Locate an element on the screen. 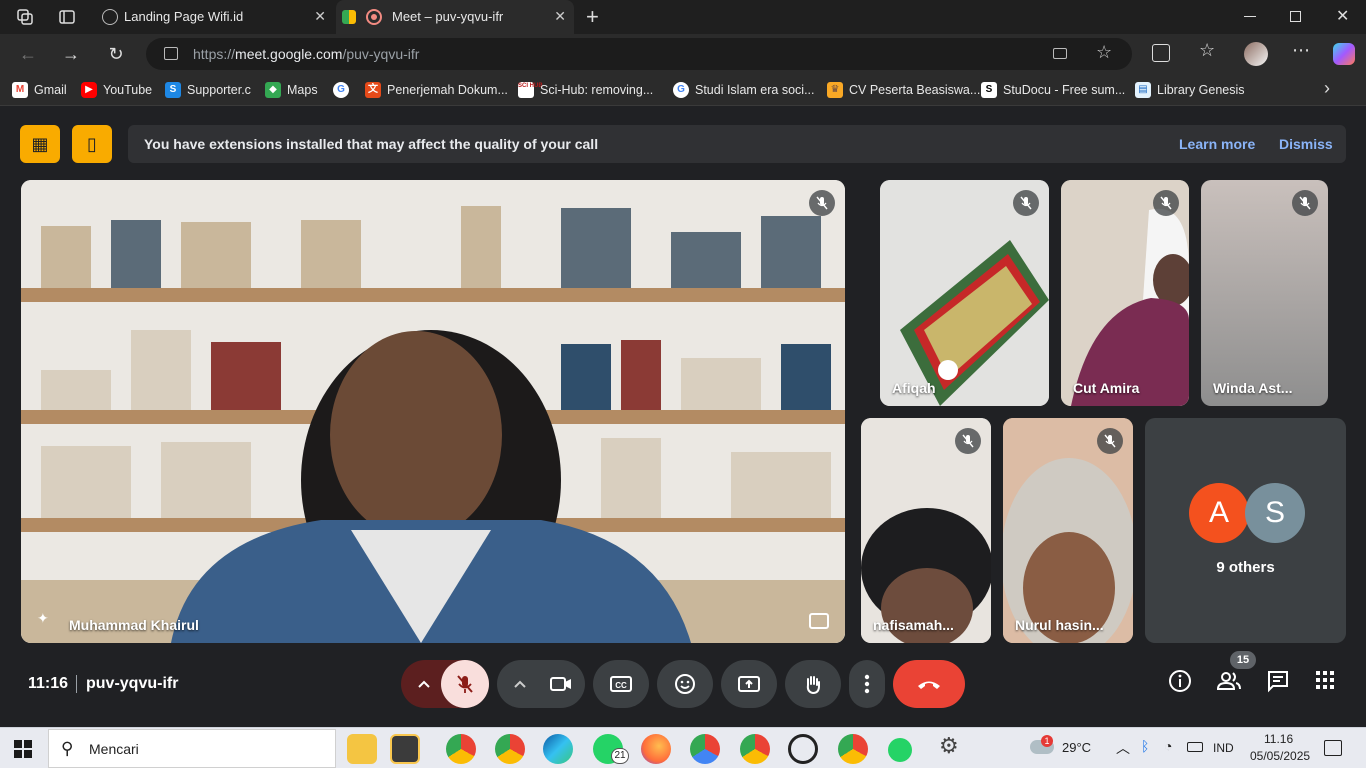 The height and width of the screenshot is (768, 1366). others-tile: A S 9 others is located at coordinates (1245, 530).